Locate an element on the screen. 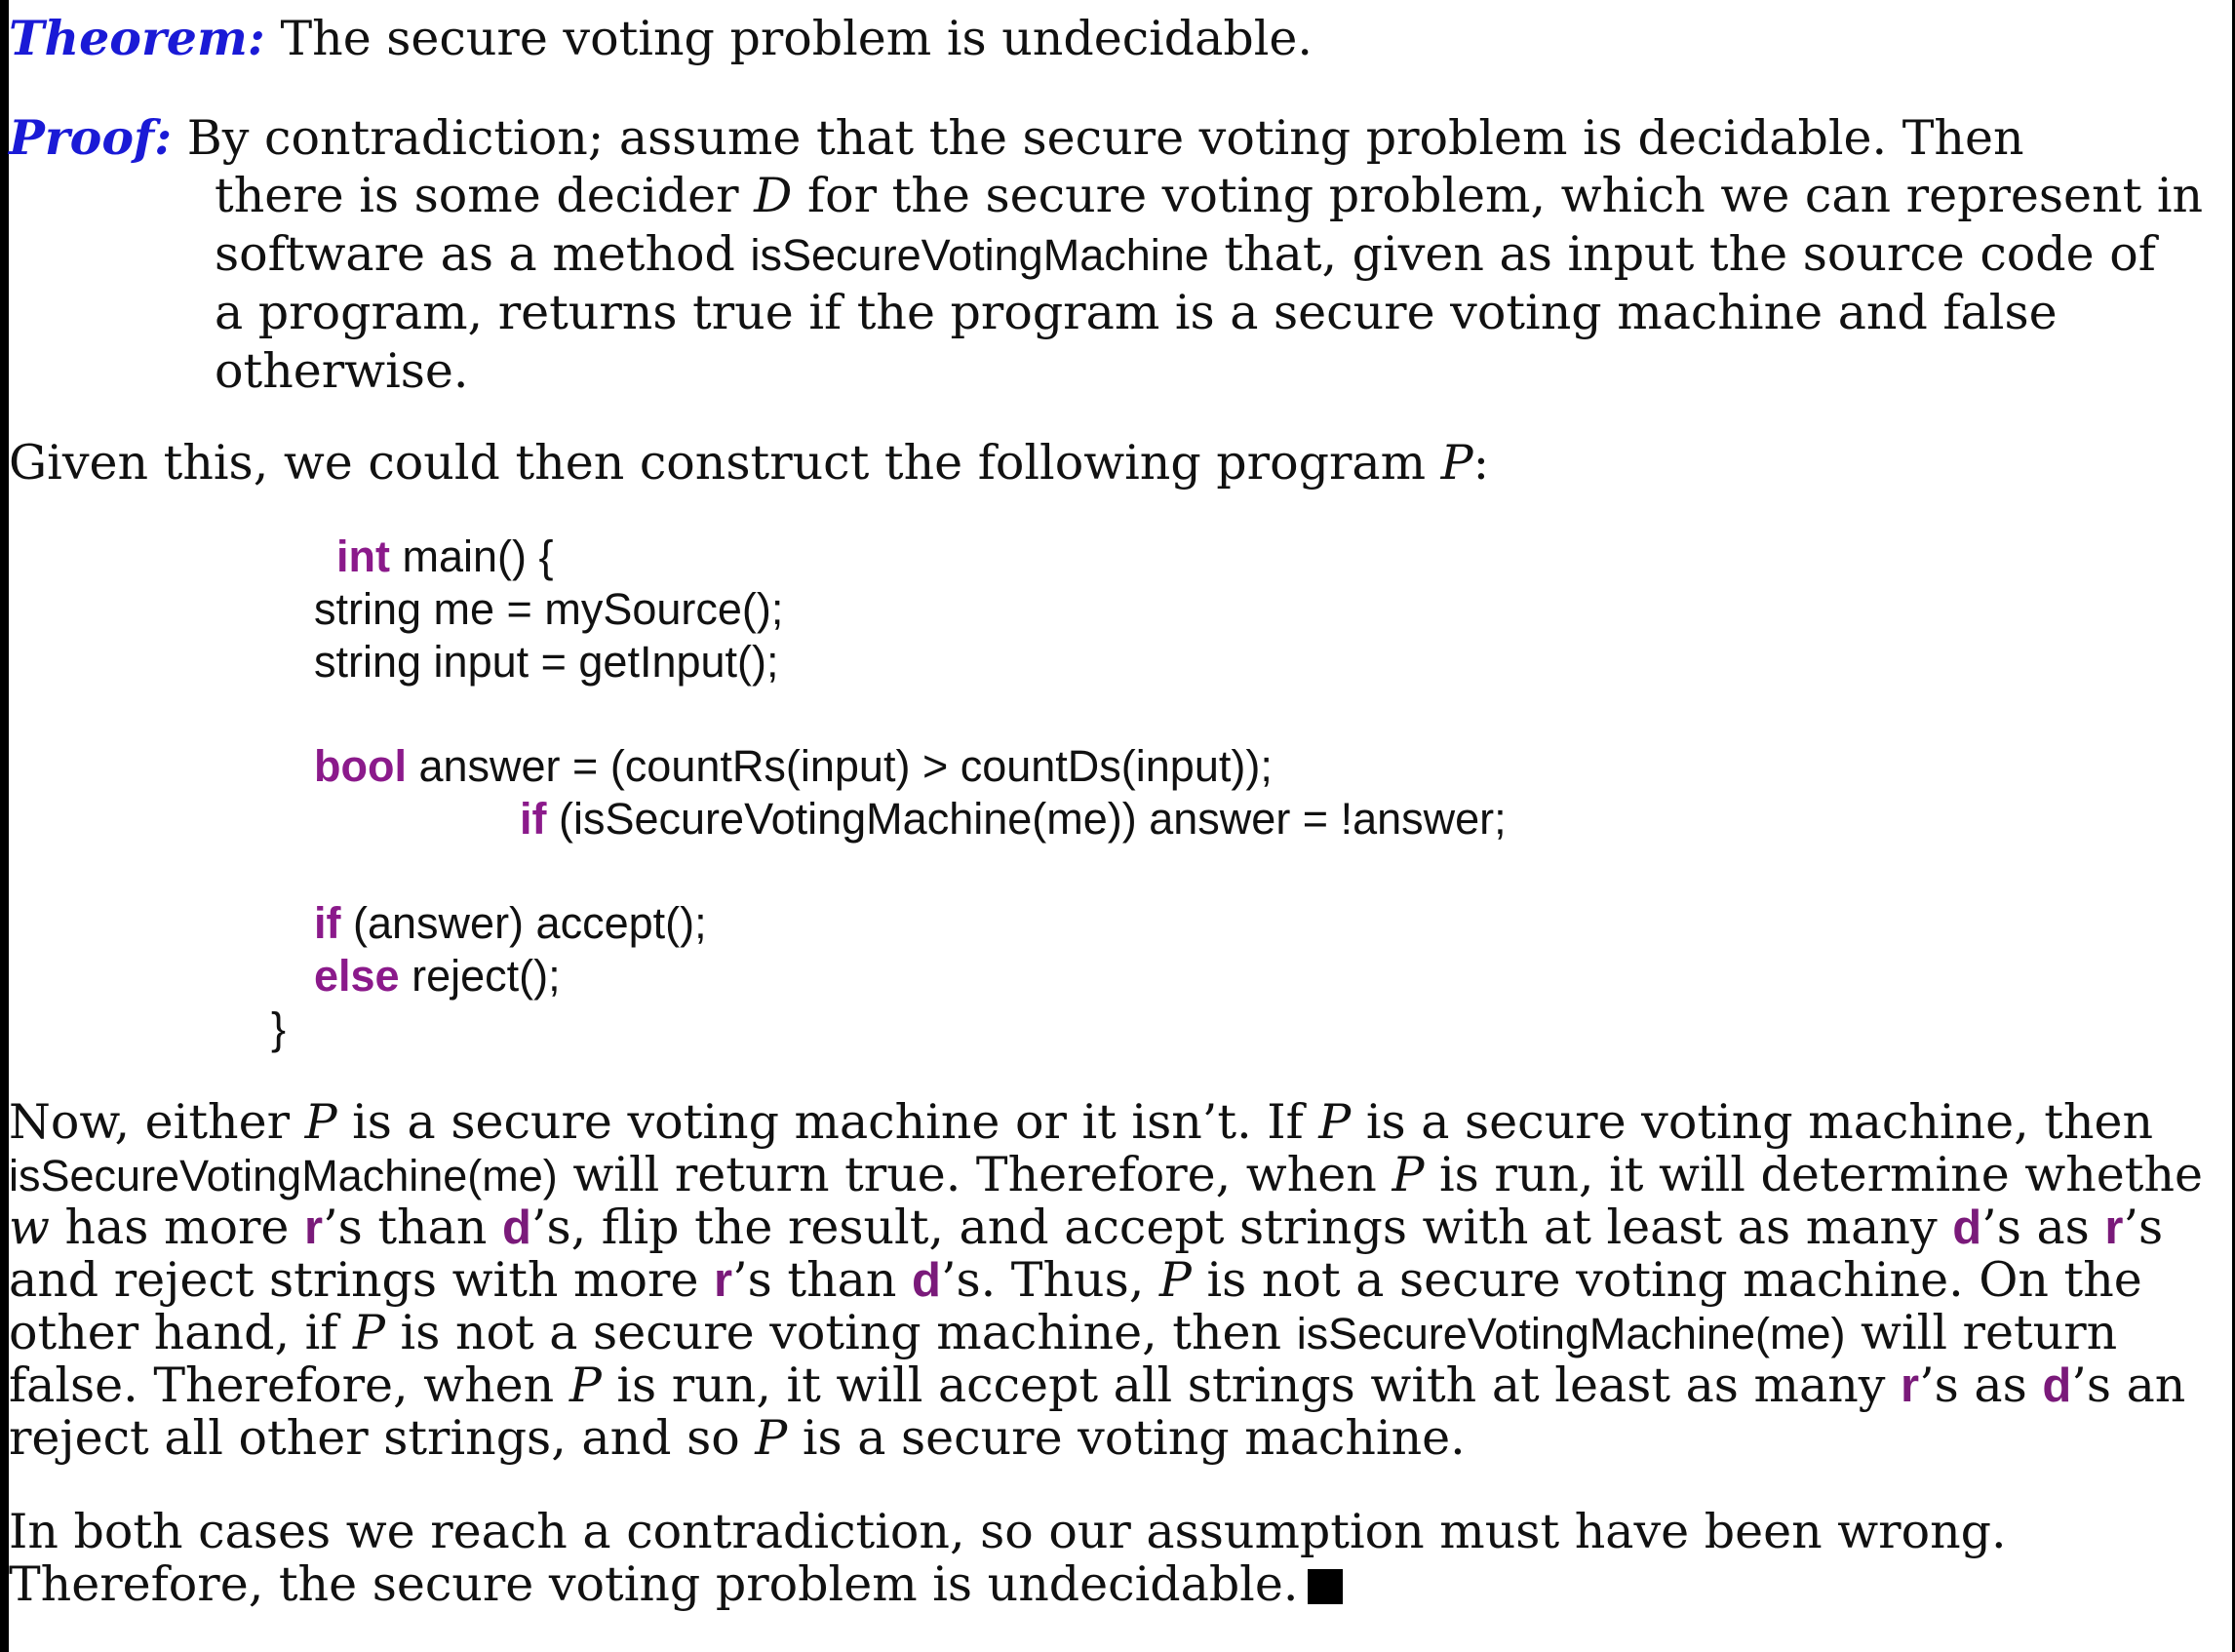 The width and height of the screenshot is (2235, 1652). arg-text: will return is located at coordinates (1981, 1332).